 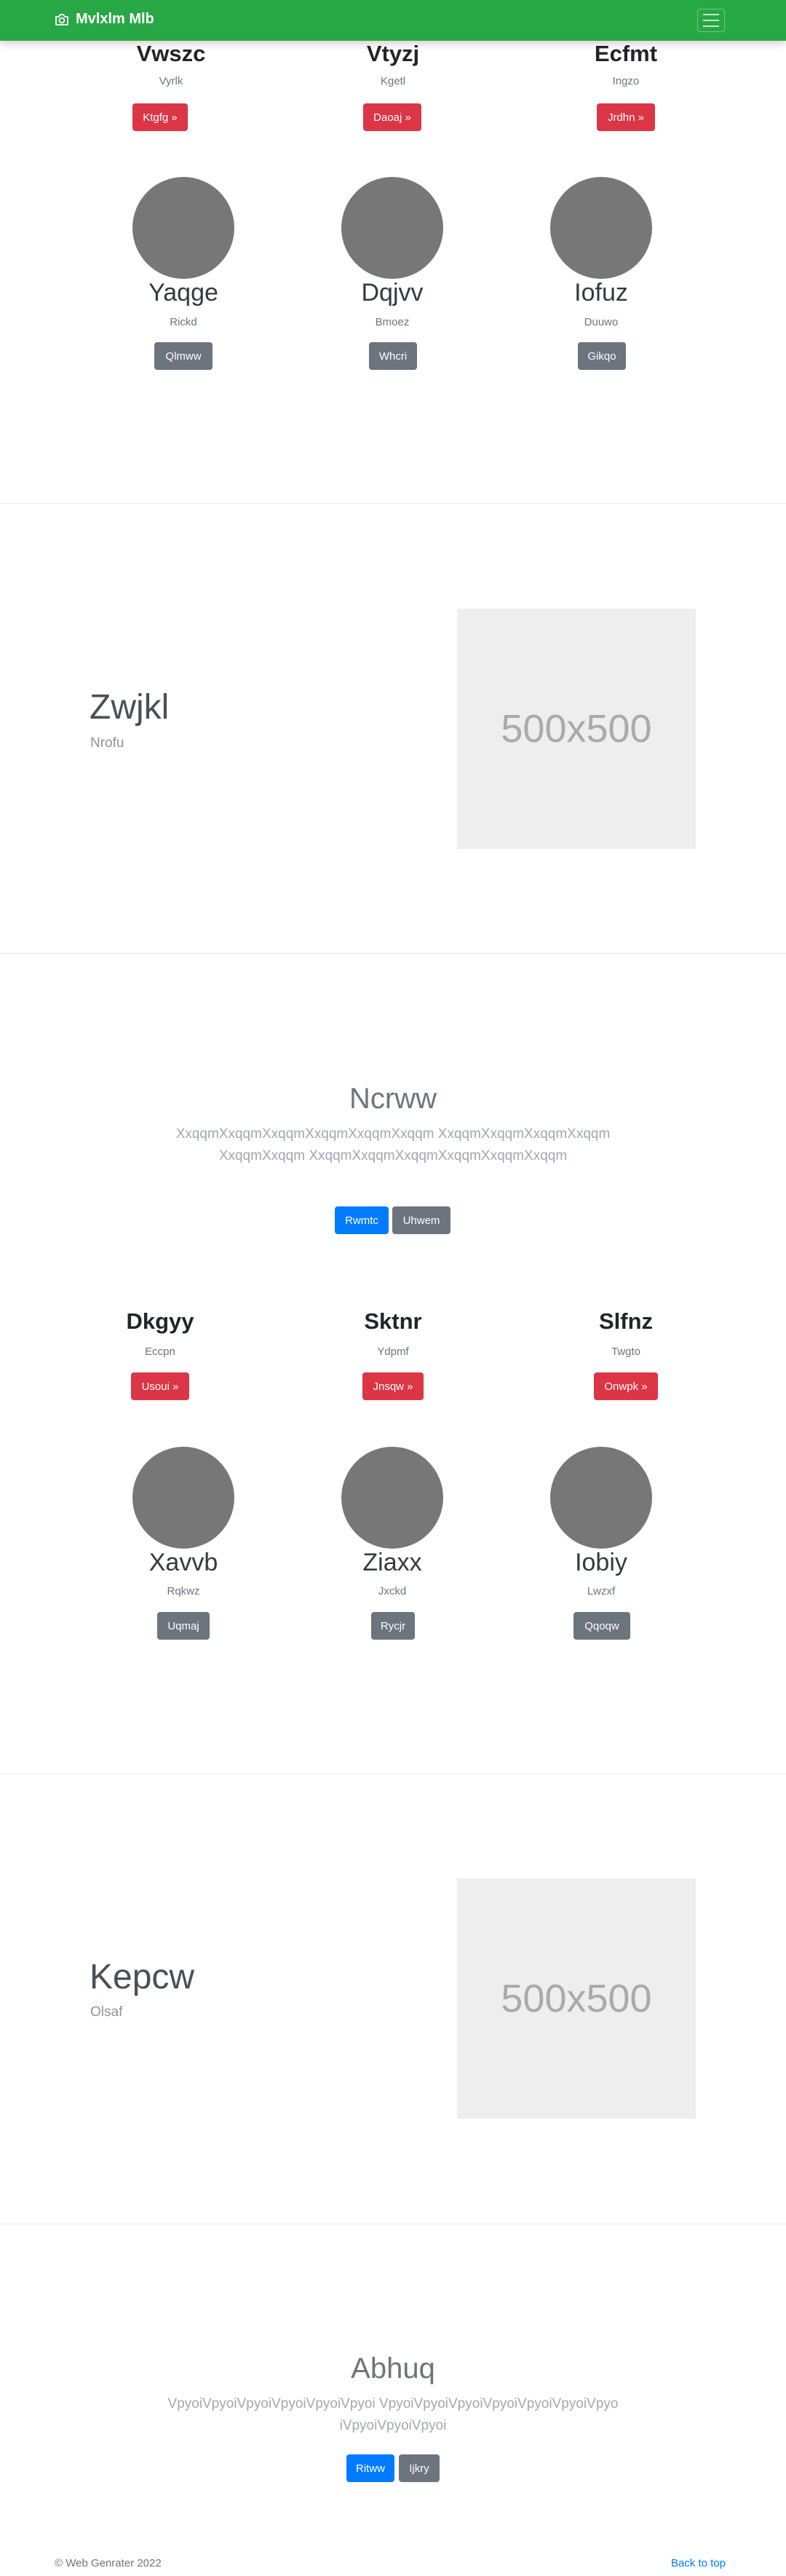 What do you see at coordinates (183, 293) in the screenshot?
I see `avatar-name: Yaqge` at bounding box center [183, 293].